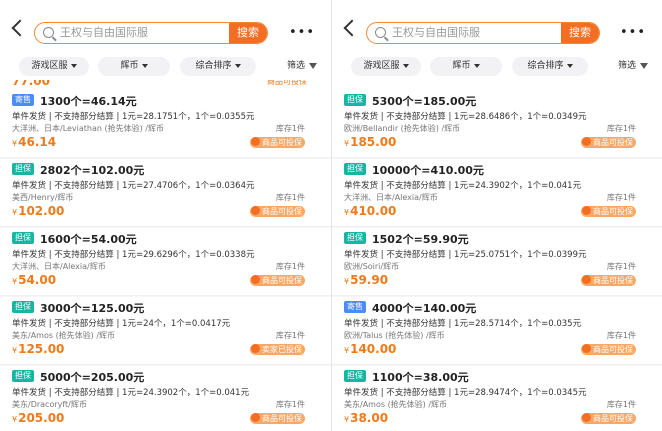  I want to click on price-value: 54.00, so click(37, 280).